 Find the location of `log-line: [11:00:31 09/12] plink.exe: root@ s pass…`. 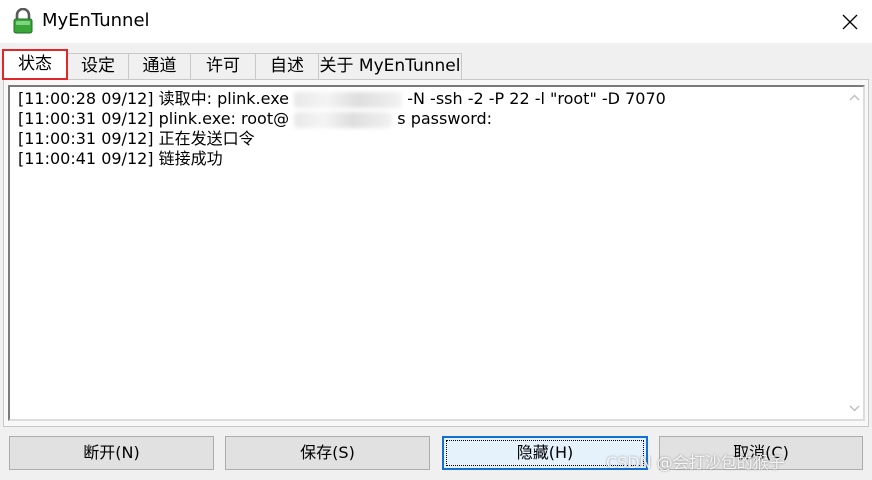

log-line: [11:00:31 09/12] plink.exe: root@ s pass… is located at coordinates (255, 118).